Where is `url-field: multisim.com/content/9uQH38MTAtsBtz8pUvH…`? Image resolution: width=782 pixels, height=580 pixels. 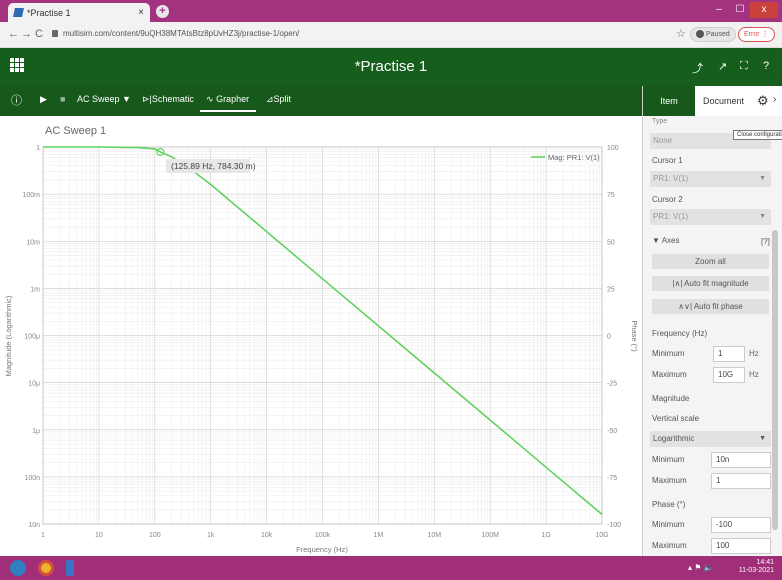 url-field: multisim.com/content/9uQH38MTAtsBtz8pUvH… is located at coordinates (181, 33).